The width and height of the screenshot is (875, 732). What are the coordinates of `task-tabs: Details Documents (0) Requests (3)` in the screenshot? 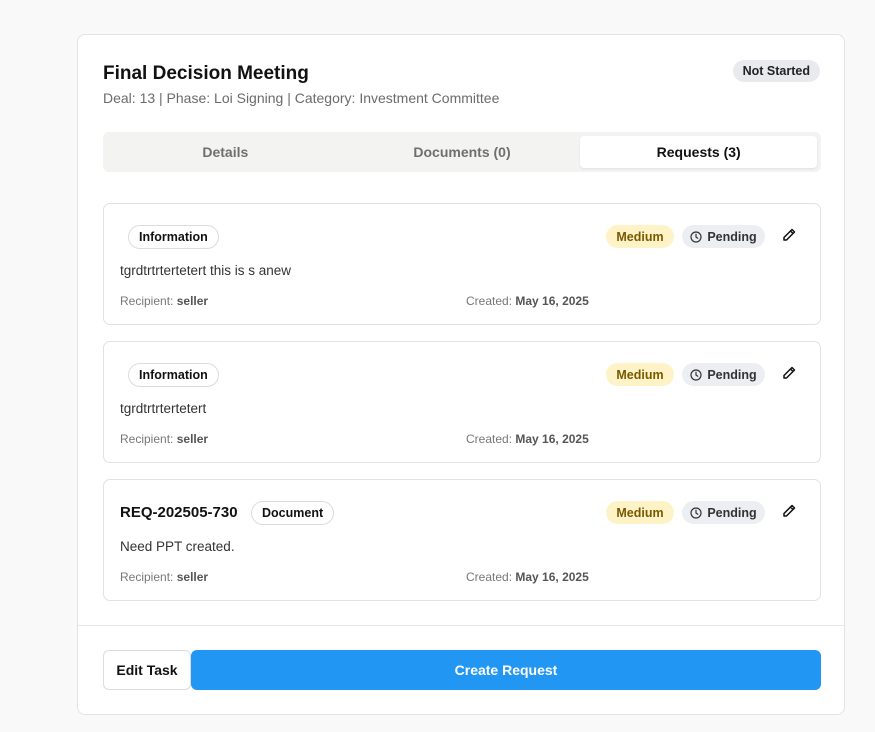 It's located at (462, 152).